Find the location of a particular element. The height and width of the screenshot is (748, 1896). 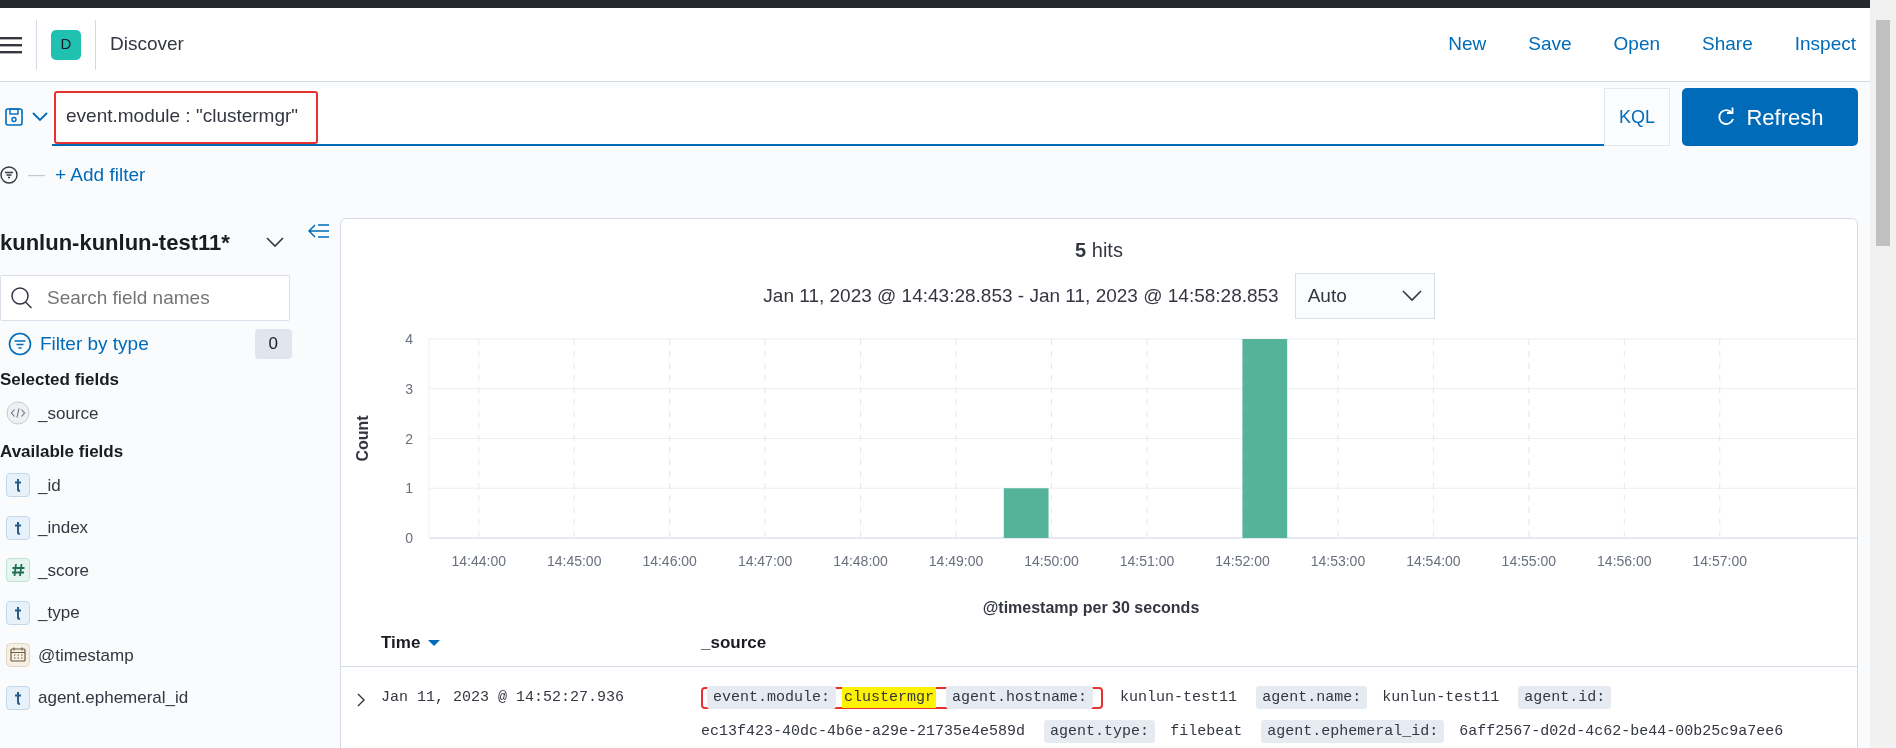

axis-tick-label: 14:47:00 is located at coordinates (765, 561).